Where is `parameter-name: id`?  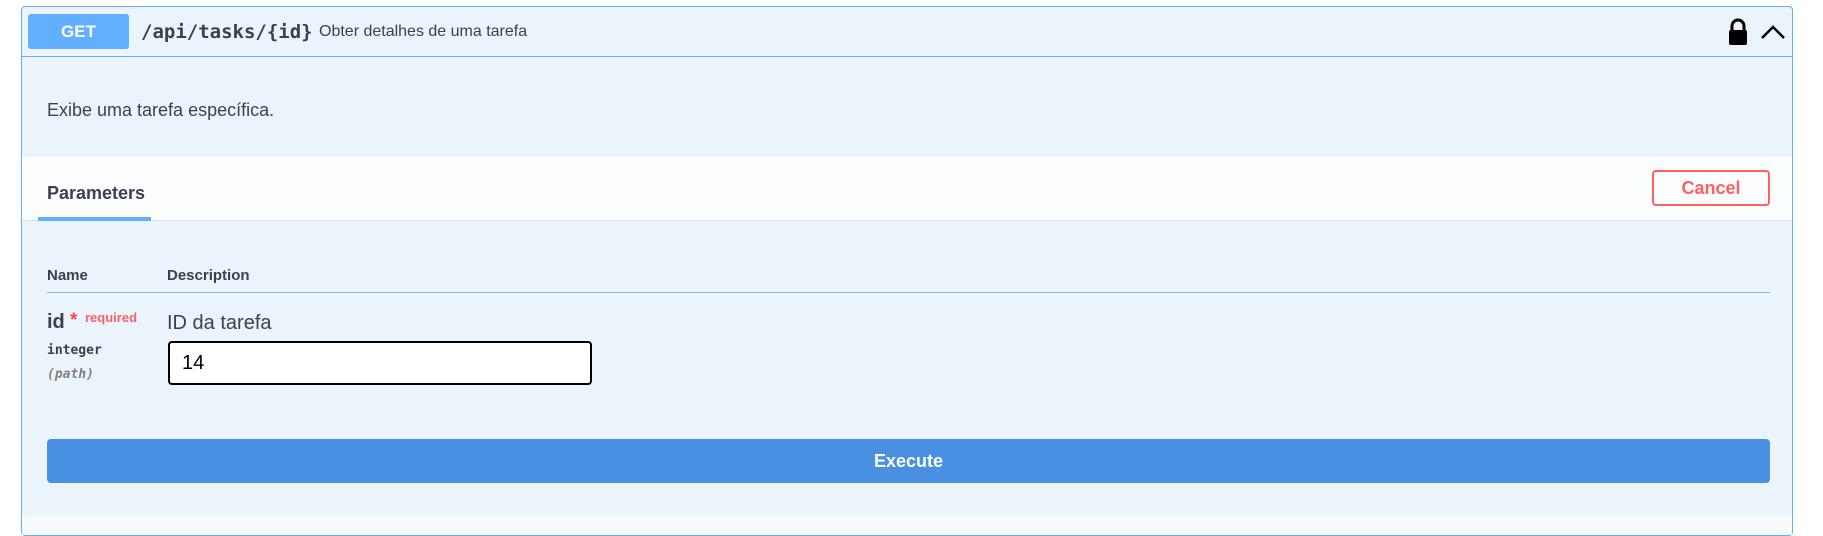
parameter-name: id is located at coordinates (56, 322).